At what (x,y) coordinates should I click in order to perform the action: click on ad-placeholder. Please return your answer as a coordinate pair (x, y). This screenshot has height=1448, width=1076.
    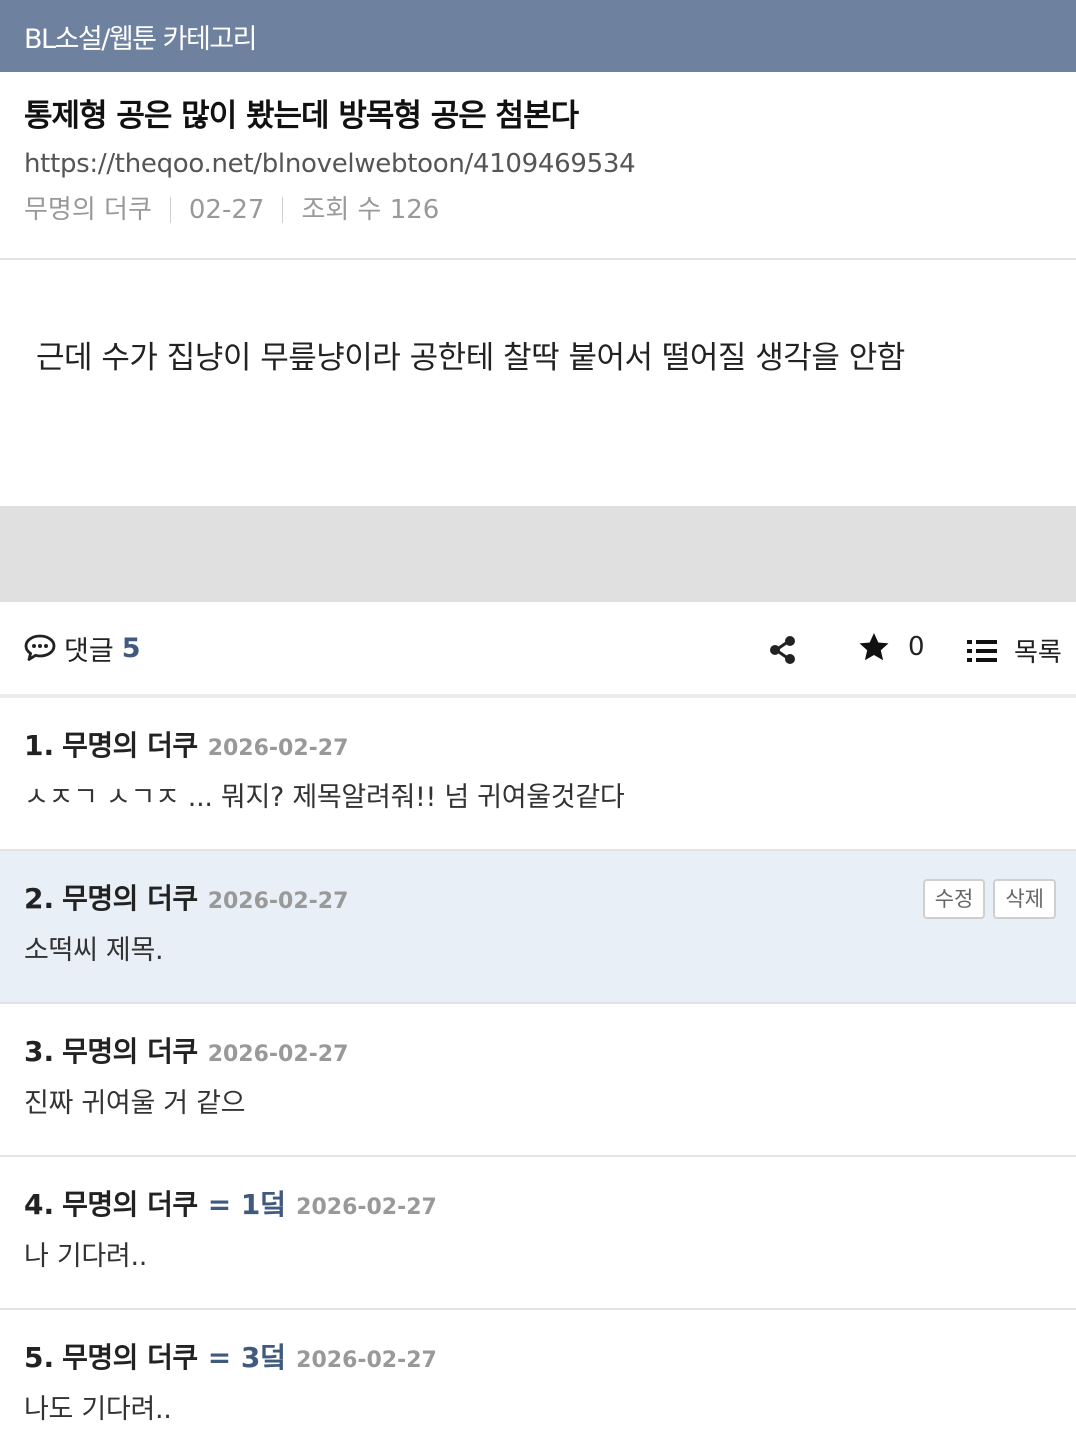
    Looking at the image, I should click on (538, 554).